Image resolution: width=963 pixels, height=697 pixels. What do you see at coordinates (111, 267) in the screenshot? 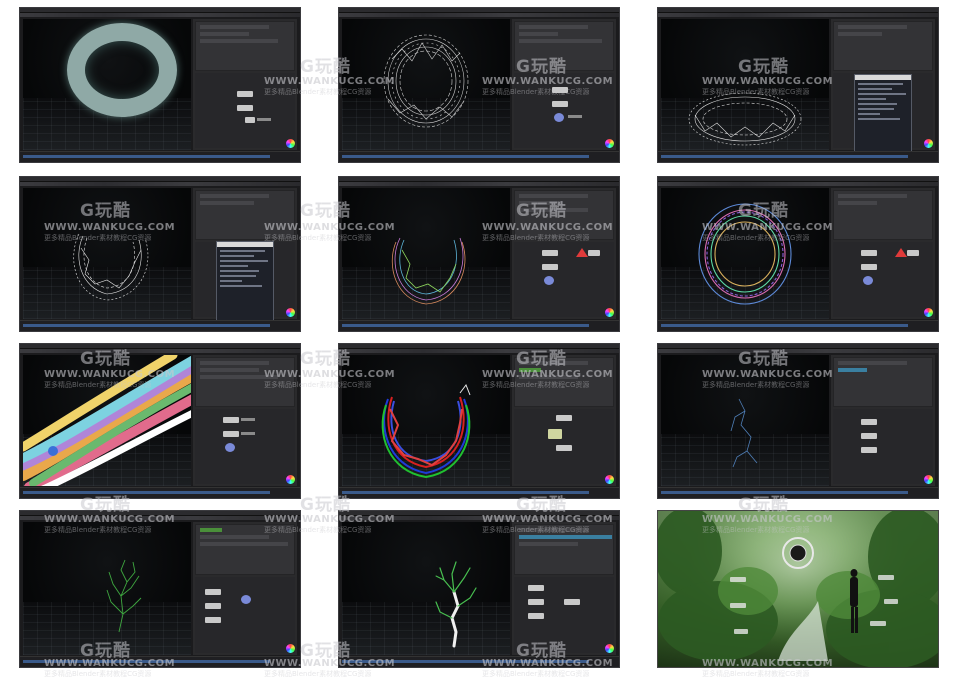
I see `wire-ring-geometry` at bounding box center [111, 267].